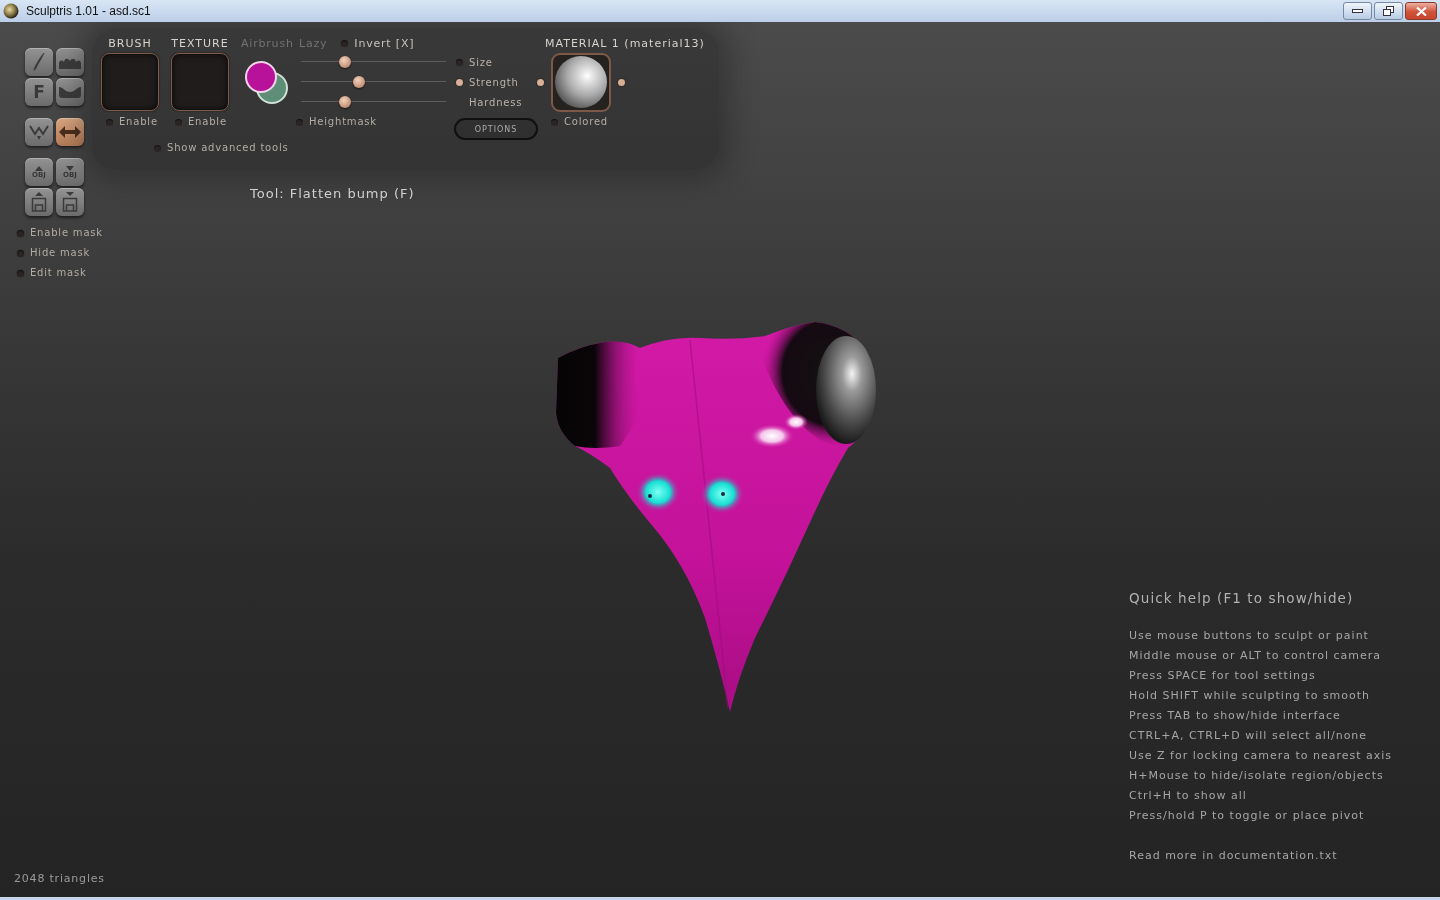 The width and height of the screenshot is (1440, 900). I want to click on brush-stroke-icon, so click(39, 62).